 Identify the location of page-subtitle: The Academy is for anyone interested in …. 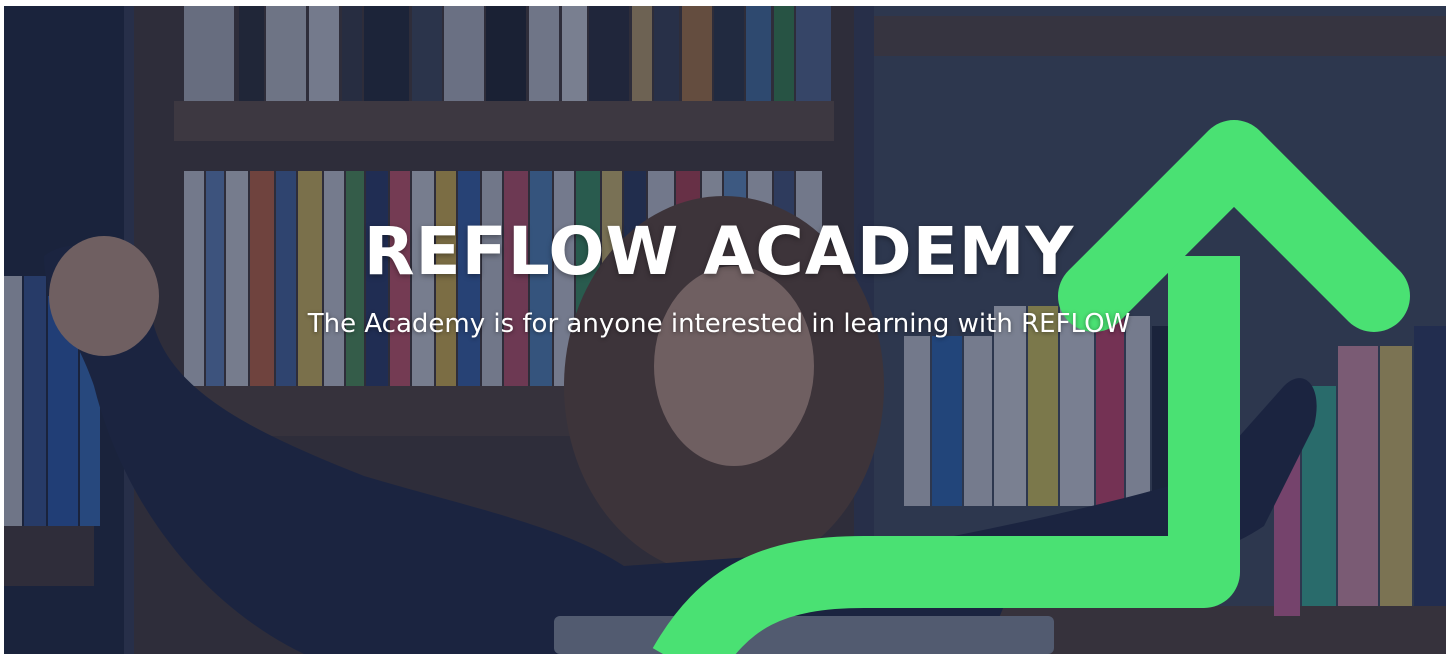
(719, 324).